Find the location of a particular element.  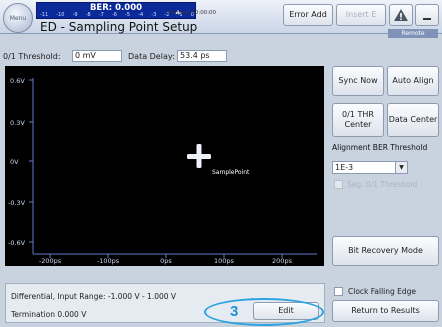

y-tick-label: 0.6V is located at coordinates (17, 81).